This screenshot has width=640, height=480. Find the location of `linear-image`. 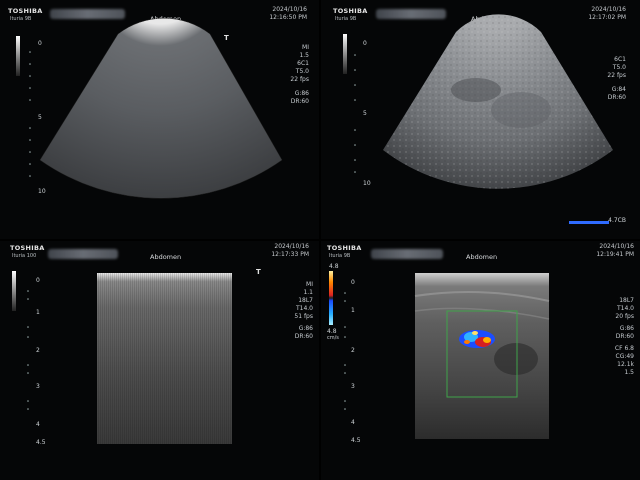

linear-image is located at coordinates (129, 358).